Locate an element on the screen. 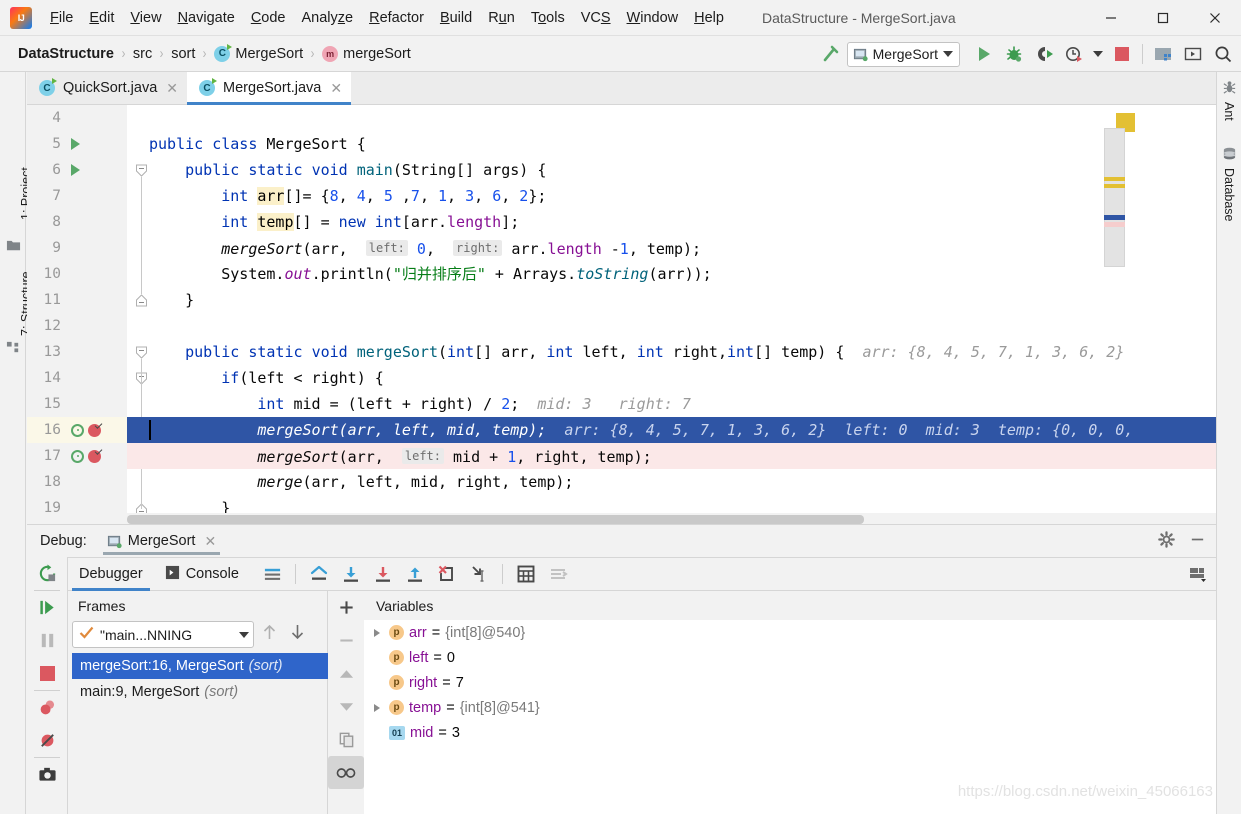 The image size is (1241, 814). menu-window: Window is located at coordinates (653, 18).